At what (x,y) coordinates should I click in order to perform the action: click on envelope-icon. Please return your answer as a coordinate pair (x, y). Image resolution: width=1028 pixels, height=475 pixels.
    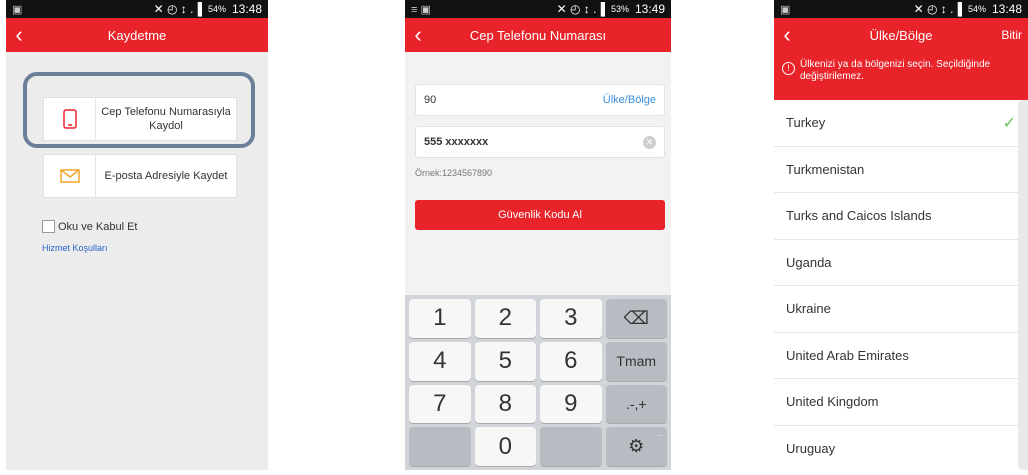
    Looking at the image, I should click on (70, 176).